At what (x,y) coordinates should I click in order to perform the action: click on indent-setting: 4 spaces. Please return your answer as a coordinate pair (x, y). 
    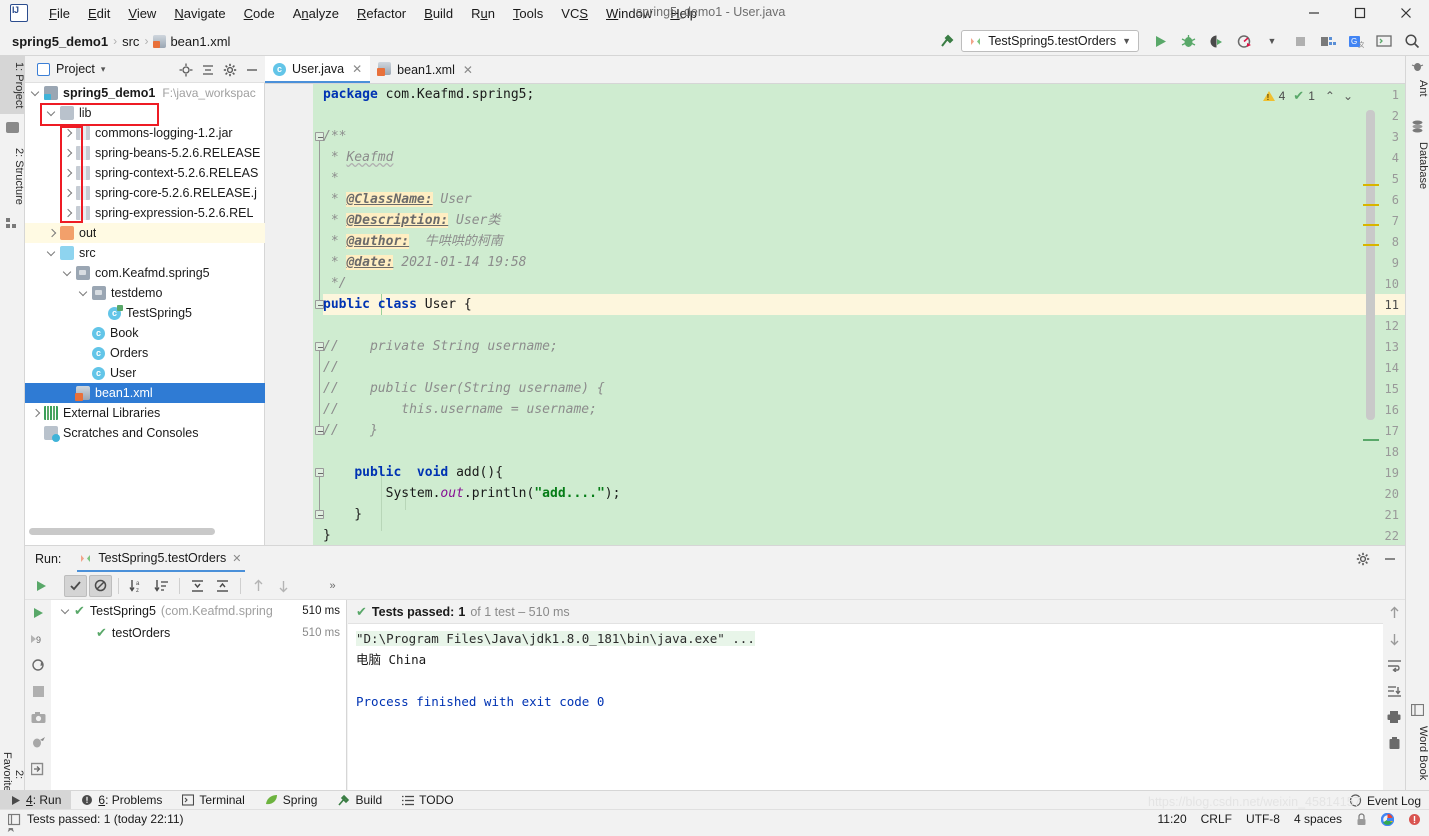
    Looking at the image, I should click on (1318, 819).